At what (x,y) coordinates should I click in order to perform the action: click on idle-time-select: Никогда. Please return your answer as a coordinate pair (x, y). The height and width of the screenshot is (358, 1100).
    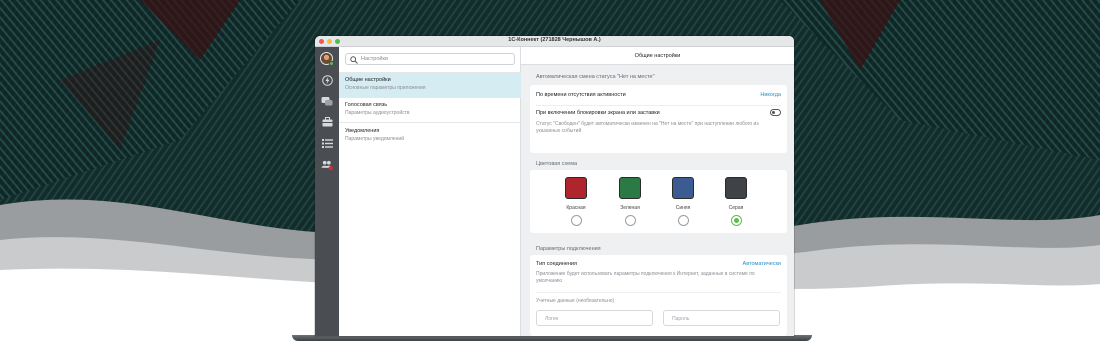
    Looking at the image, I should click on (770, 95).